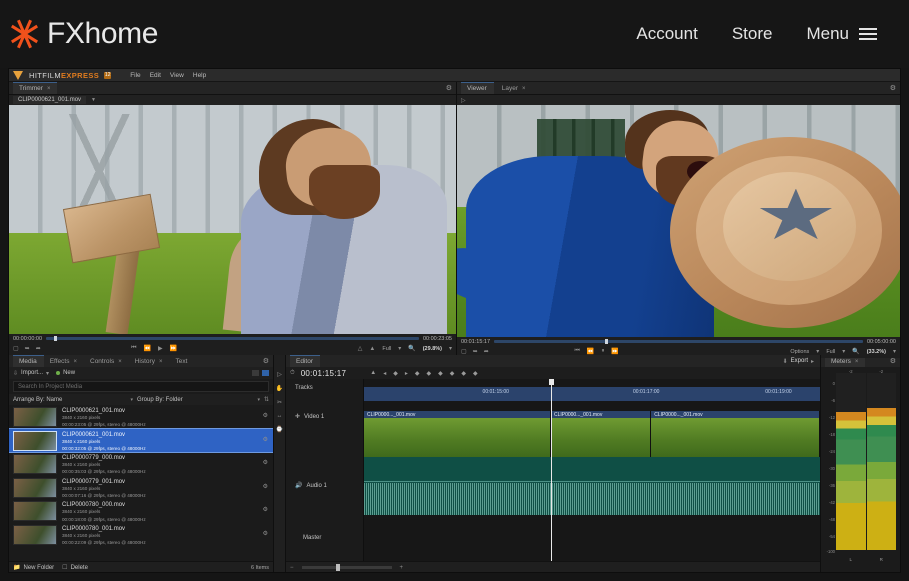  What do you see at coordinates (452, 373) in the screenshot?
I see `keyframe-icon-4: ◆` at bounding box center [452, 373].